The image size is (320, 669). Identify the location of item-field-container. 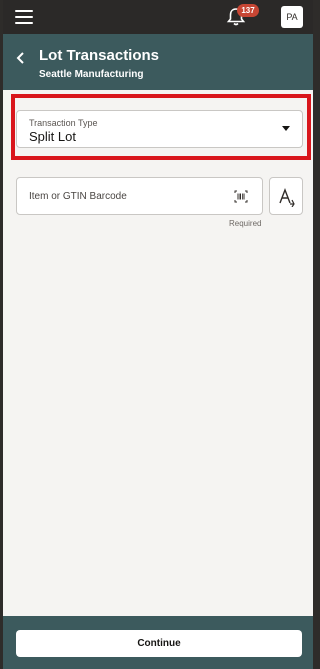
(139, 196).